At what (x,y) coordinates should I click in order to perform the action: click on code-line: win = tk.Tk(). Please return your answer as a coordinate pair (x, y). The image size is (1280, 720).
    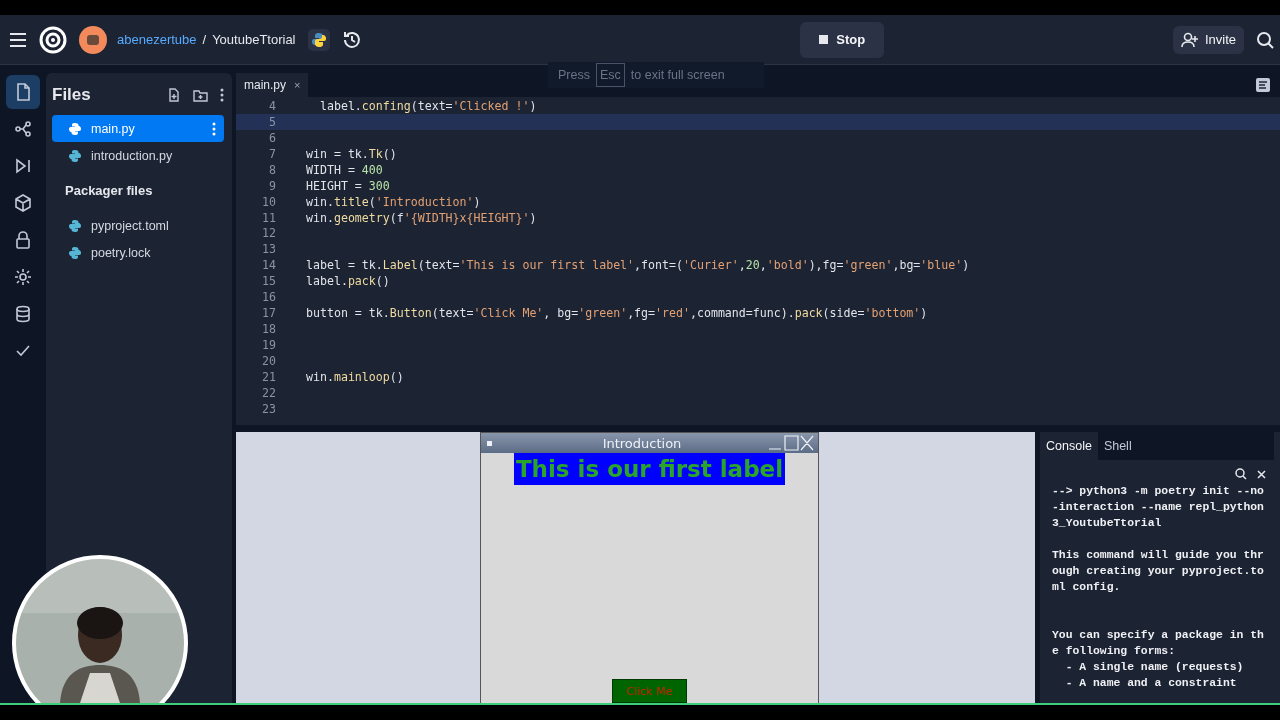
    Looking at the image, I should click on (351, 153).